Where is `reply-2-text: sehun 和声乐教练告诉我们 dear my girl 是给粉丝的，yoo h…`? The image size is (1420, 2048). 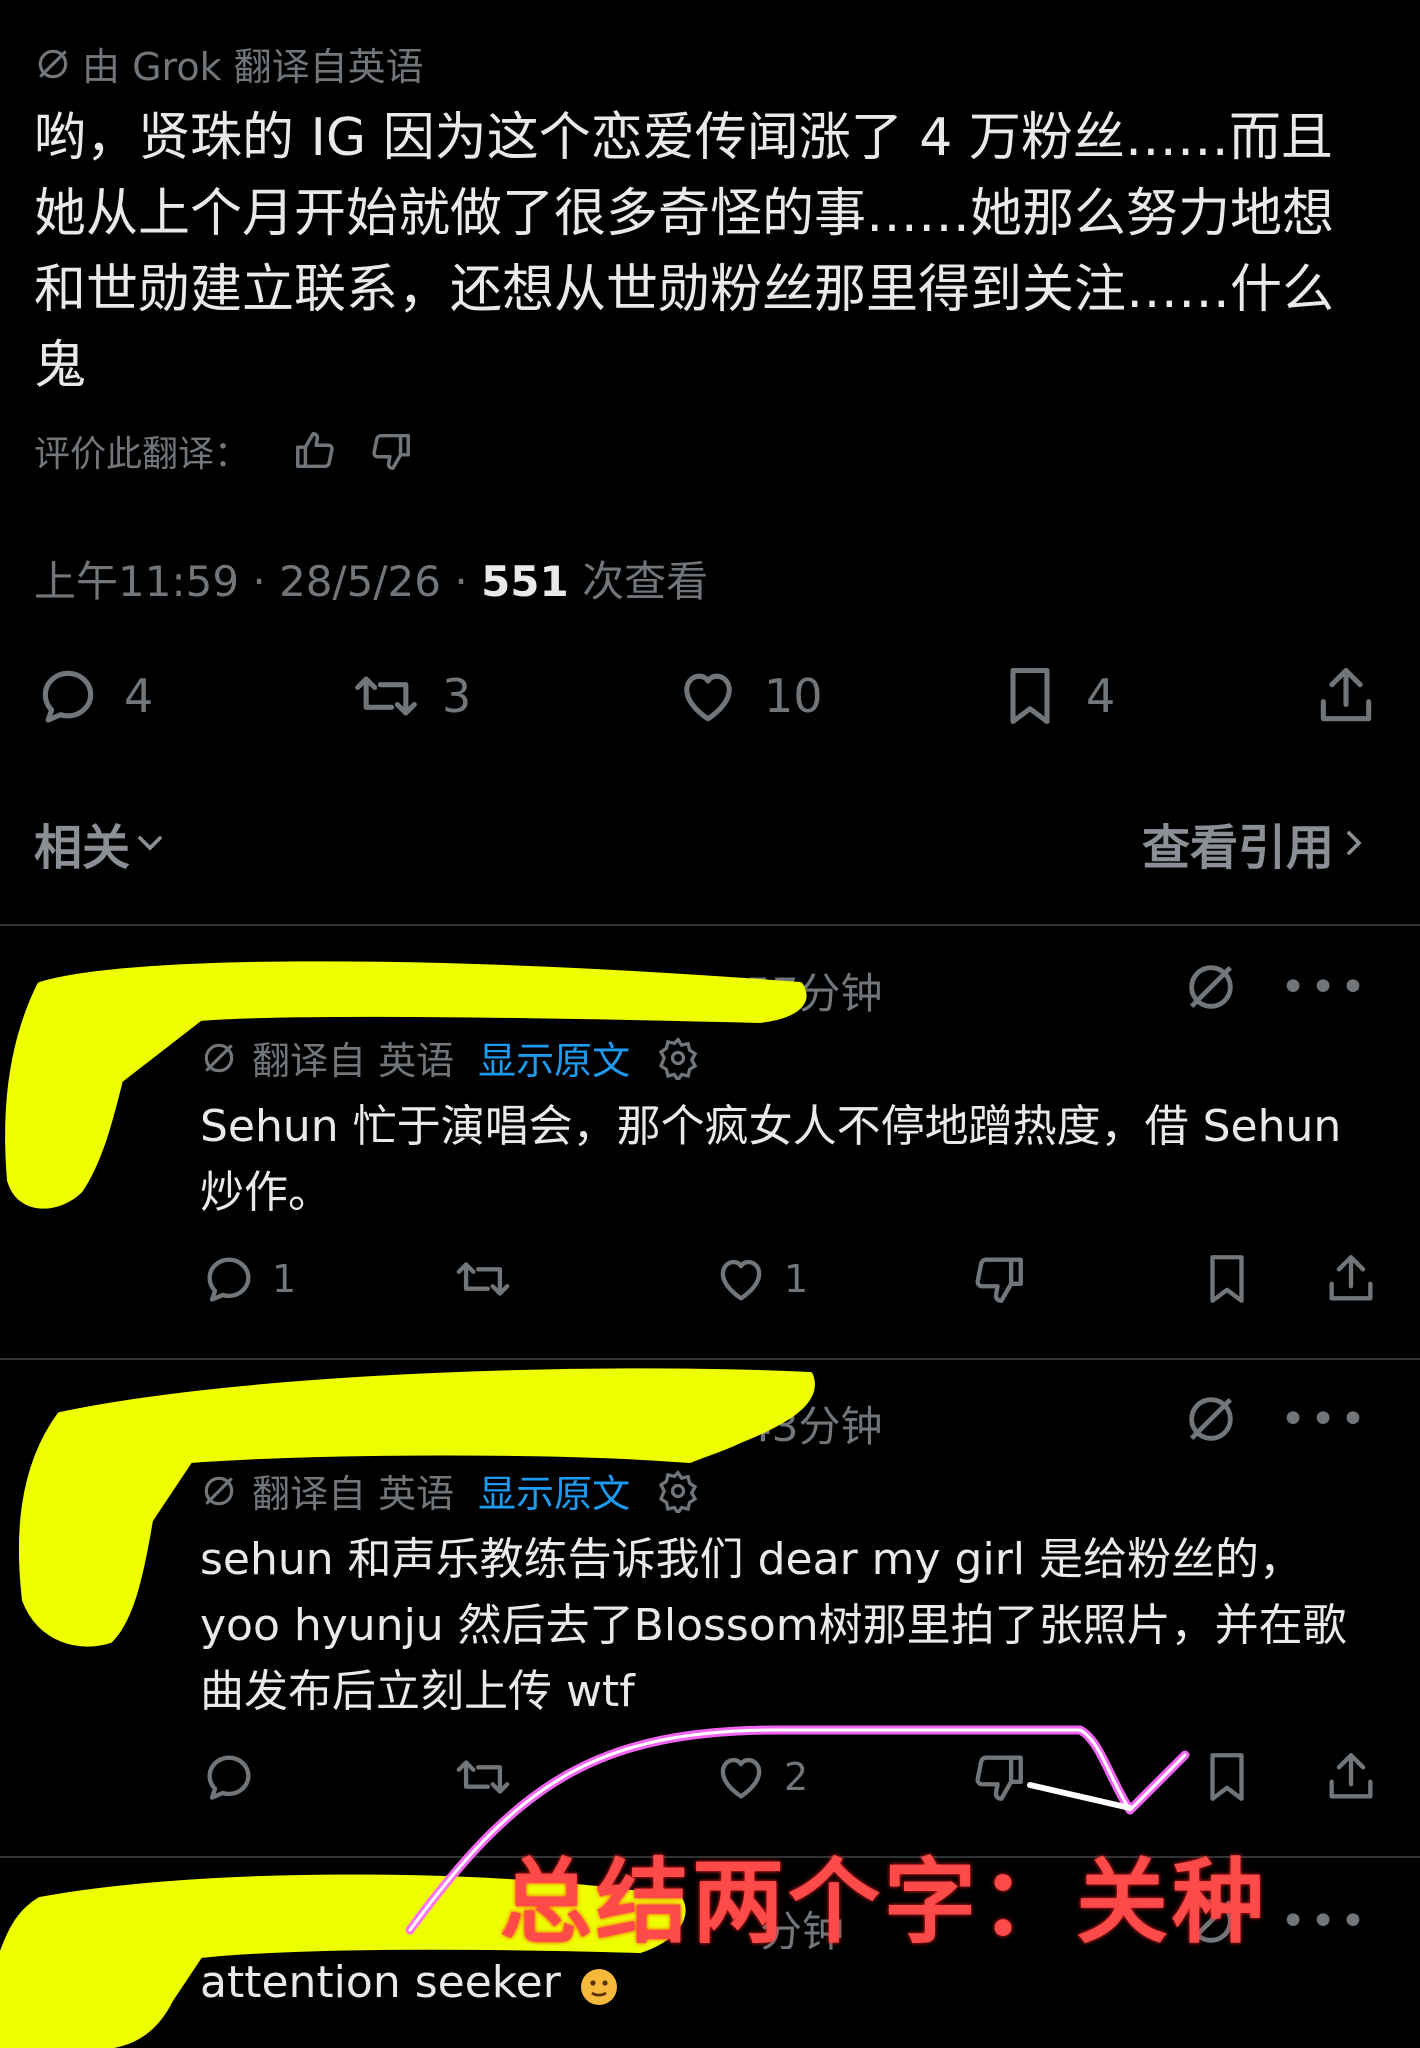 reply-2-text: sehun 和声乐教练告诉我们 dear my girl 是给粉丝的，yoo h… is located at coordinates (773, 1625).